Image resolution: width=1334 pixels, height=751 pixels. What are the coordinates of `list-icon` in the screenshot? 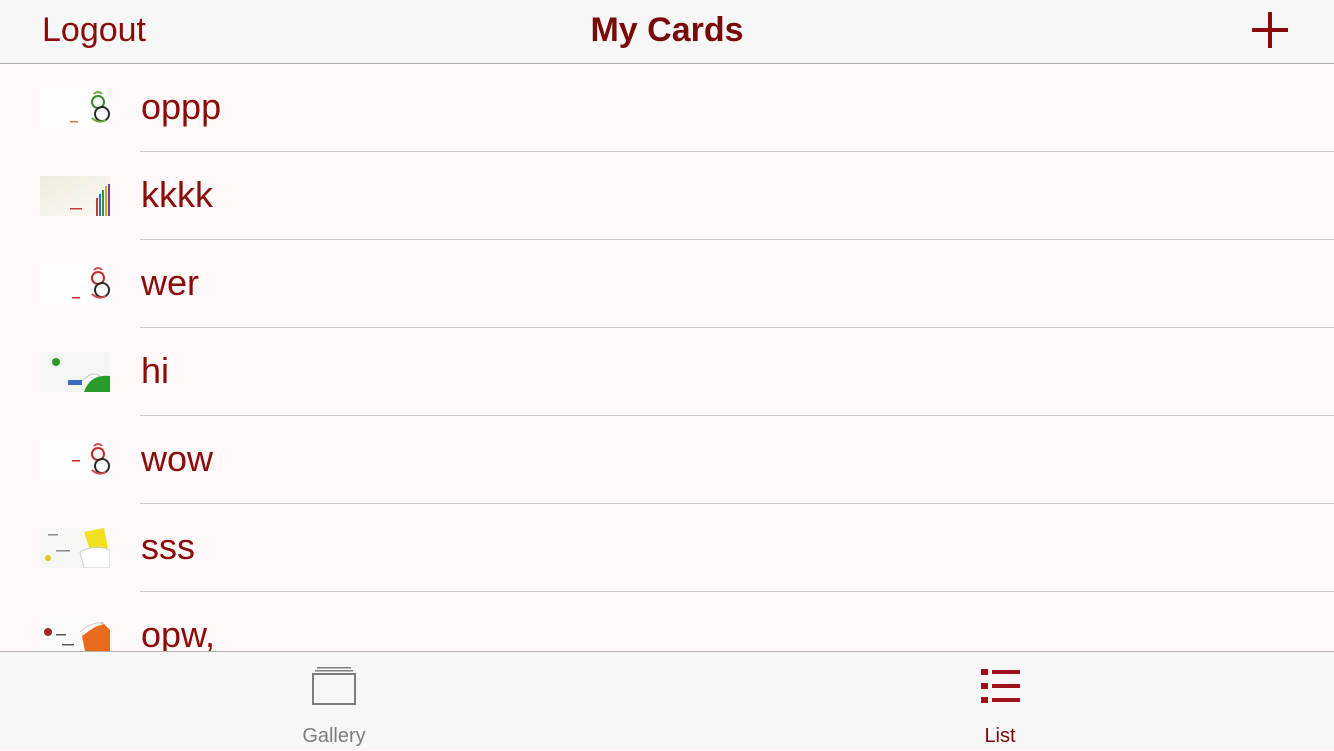 It's located at (1000, 686).